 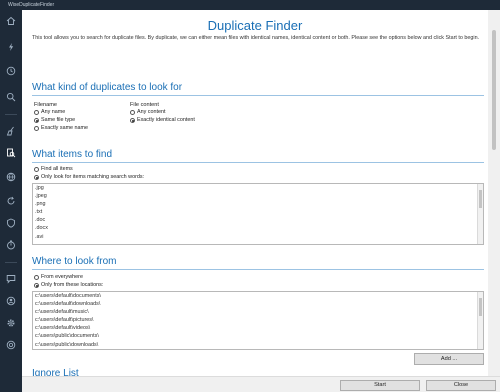 I want to click on content-option-any: Any content, so click(x=147, y=112).